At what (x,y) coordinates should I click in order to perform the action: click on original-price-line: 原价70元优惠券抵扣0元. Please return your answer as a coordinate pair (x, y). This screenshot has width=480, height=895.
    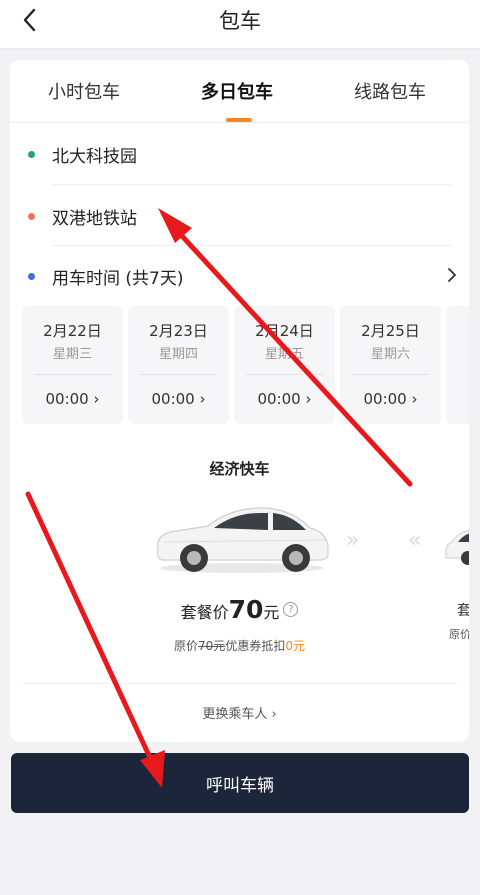
    Looking at the image, I should click on (239, 645).